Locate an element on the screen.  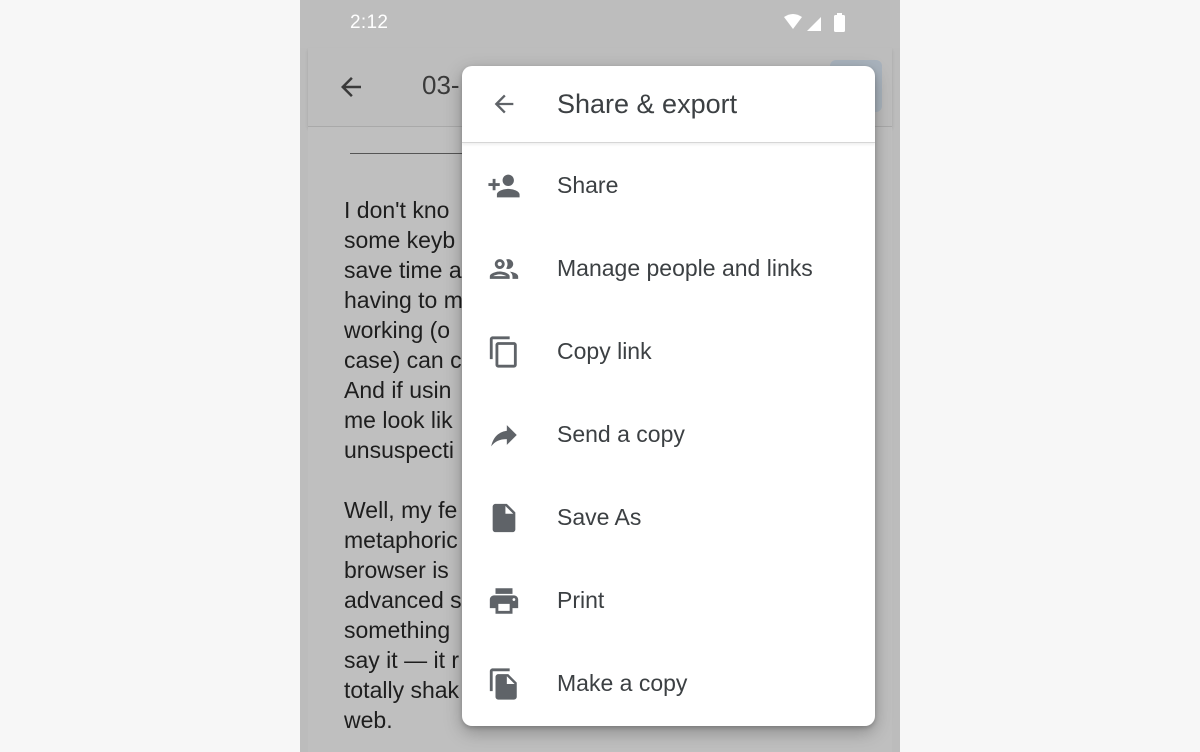
person-add-icon is located at coordinates (504, 186).